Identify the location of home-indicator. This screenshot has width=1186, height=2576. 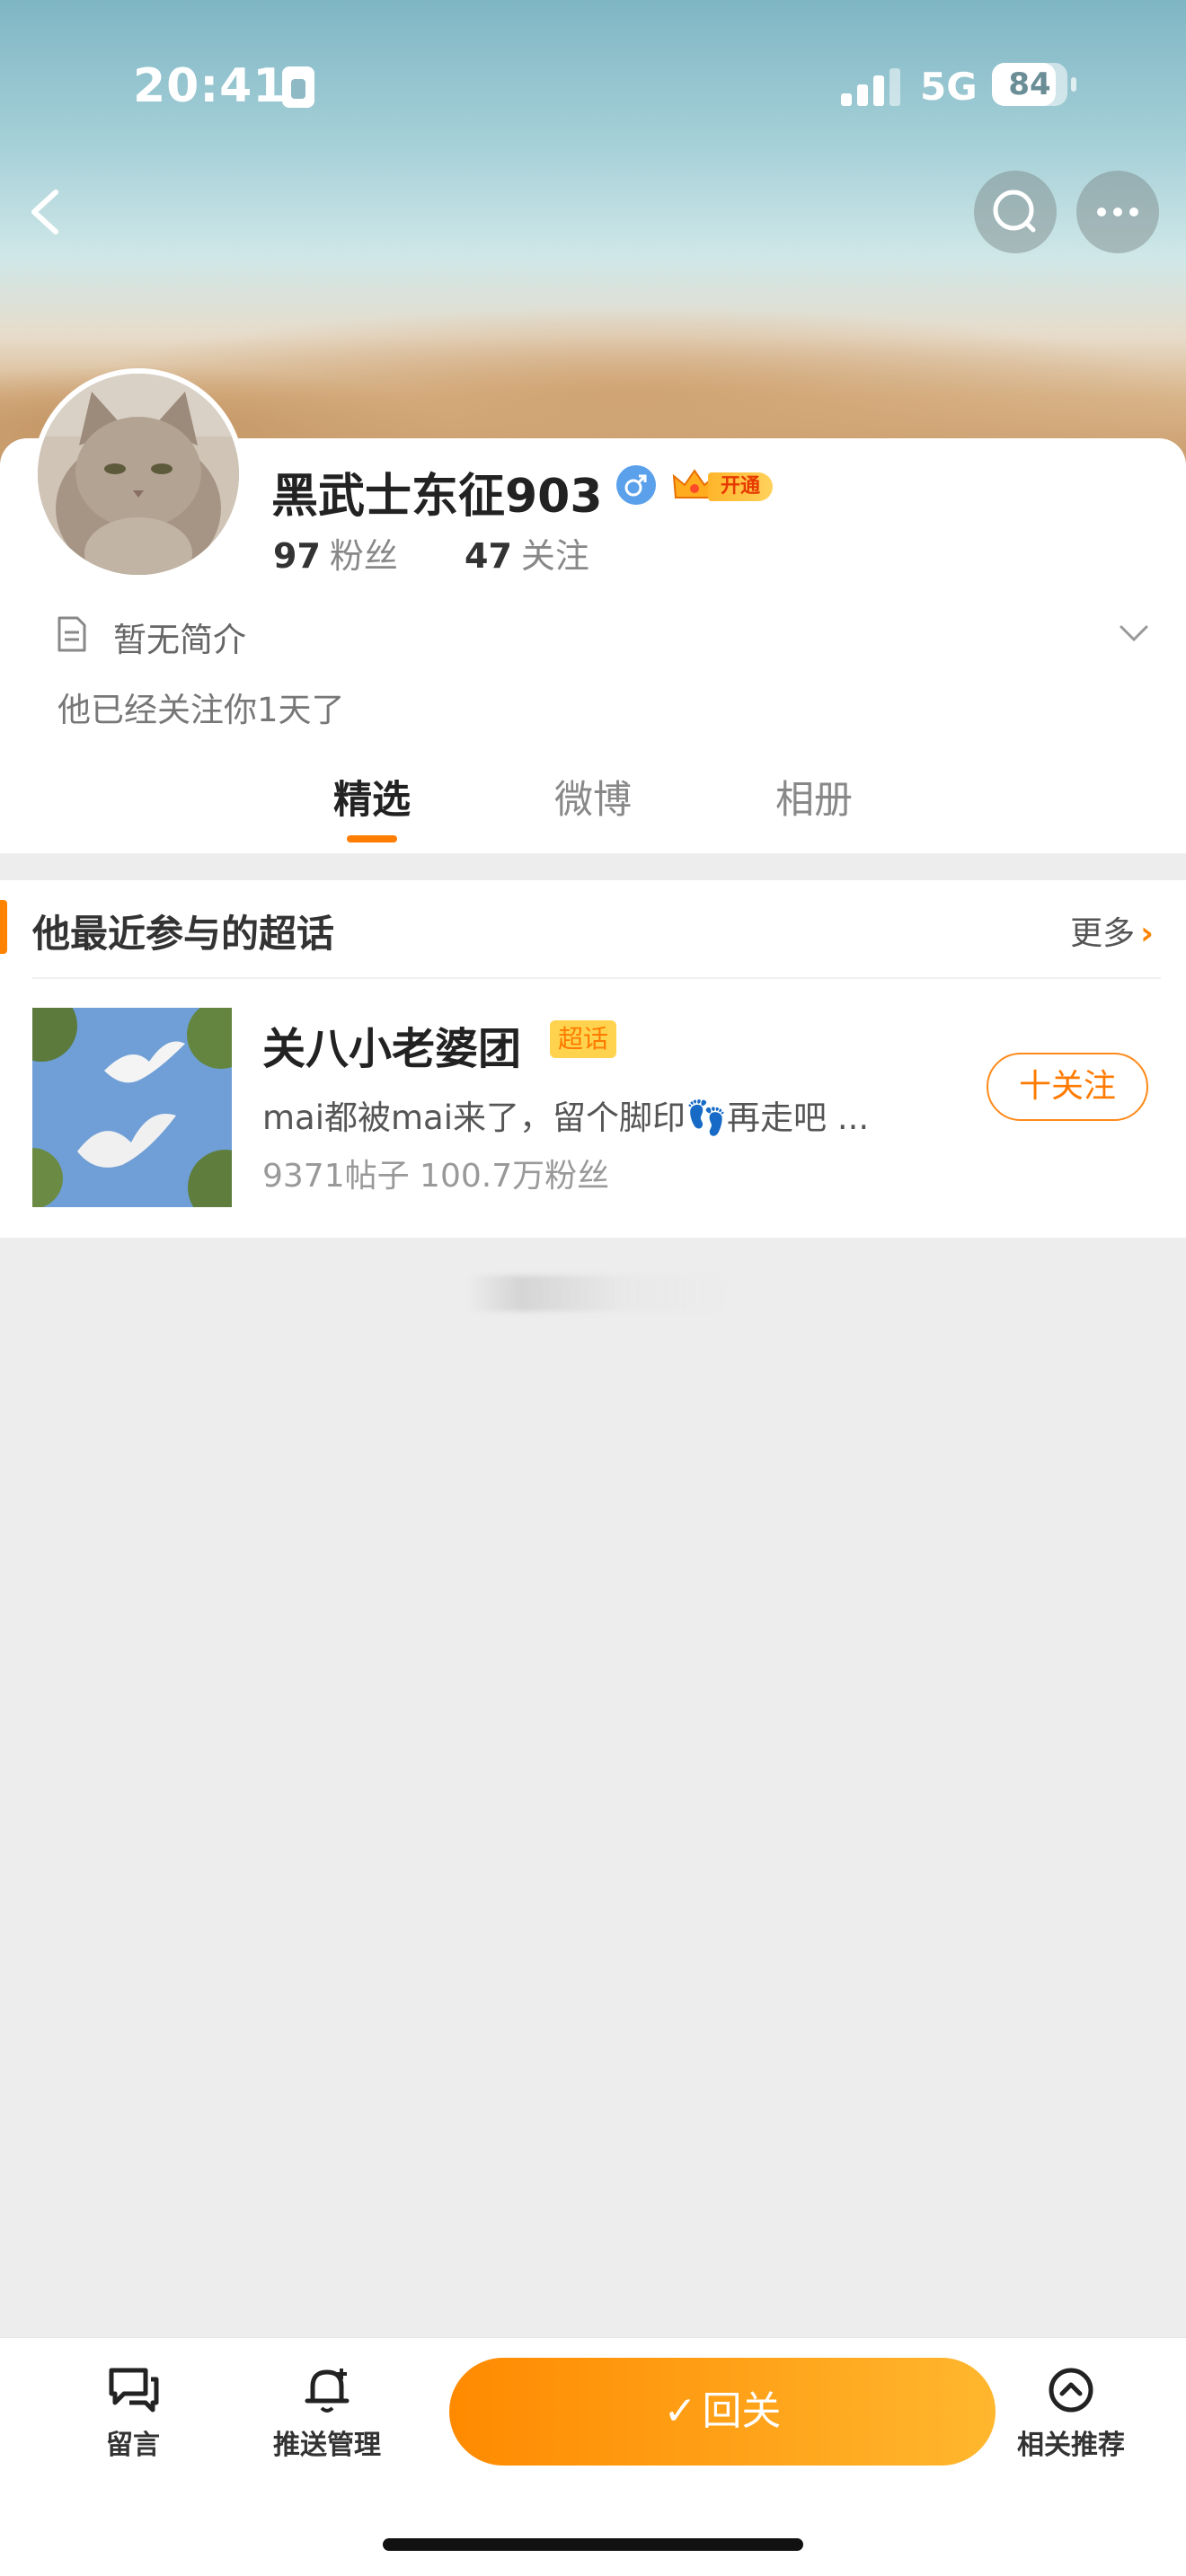
(593, 2544).